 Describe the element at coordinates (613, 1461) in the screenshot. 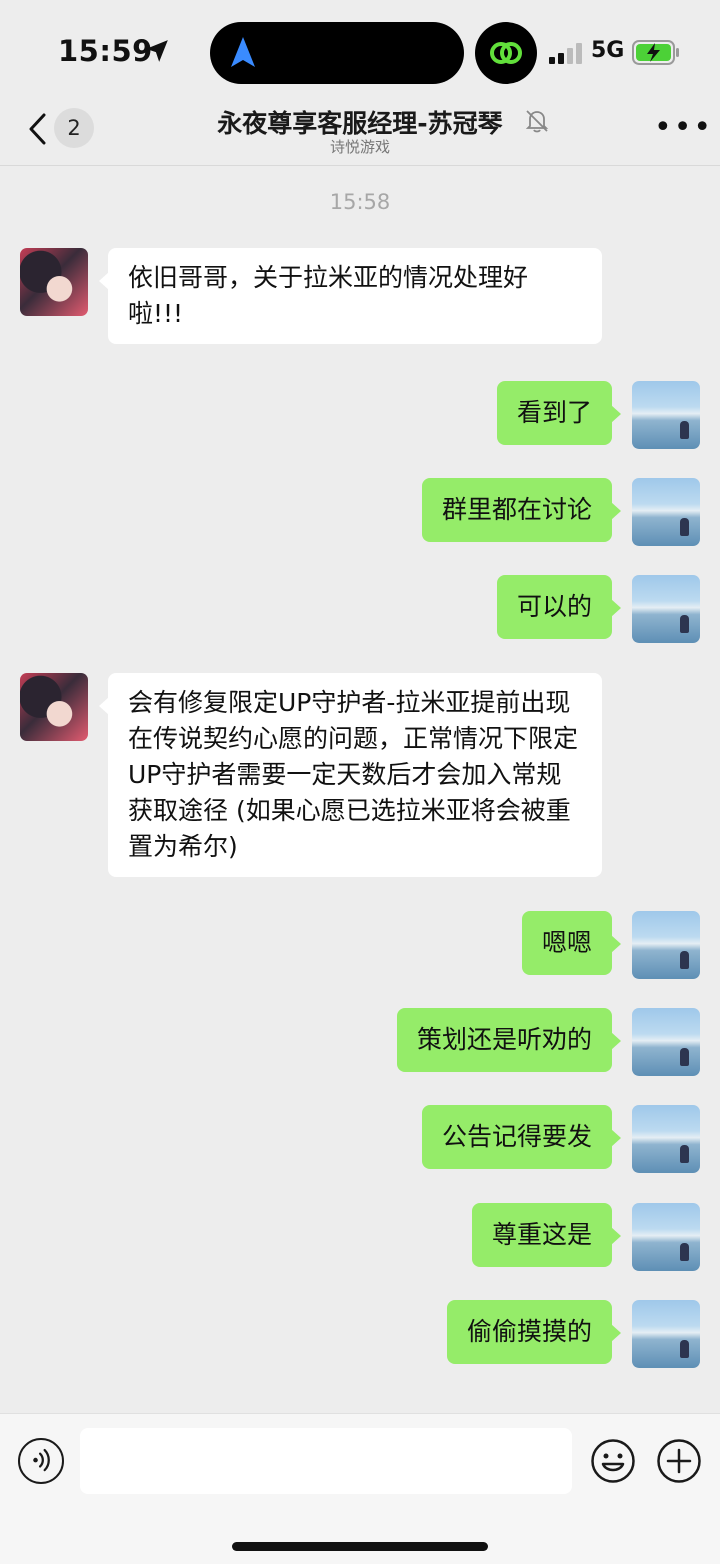

I see `emoji-icon` at that location.